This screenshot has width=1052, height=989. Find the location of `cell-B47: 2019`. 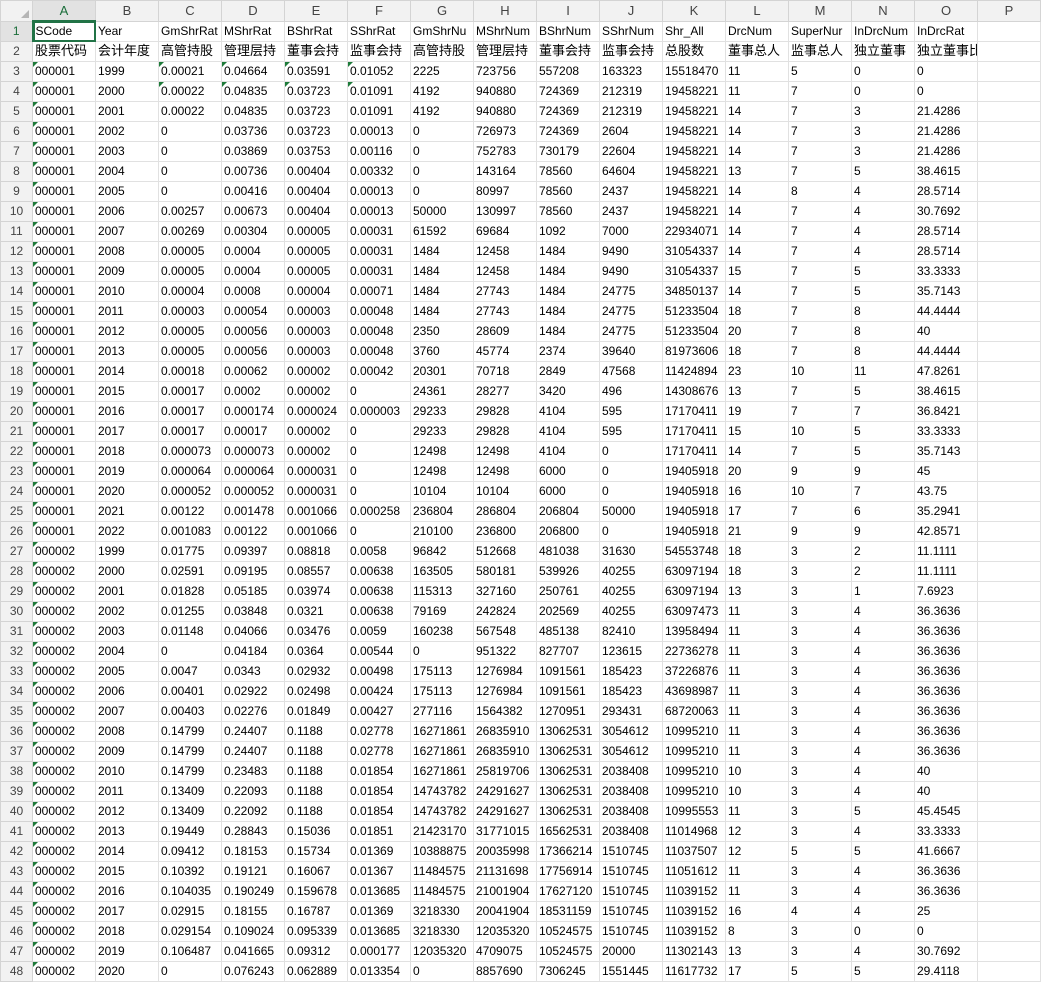

cell-B47: 2019 is located at coordinates (127, 951).